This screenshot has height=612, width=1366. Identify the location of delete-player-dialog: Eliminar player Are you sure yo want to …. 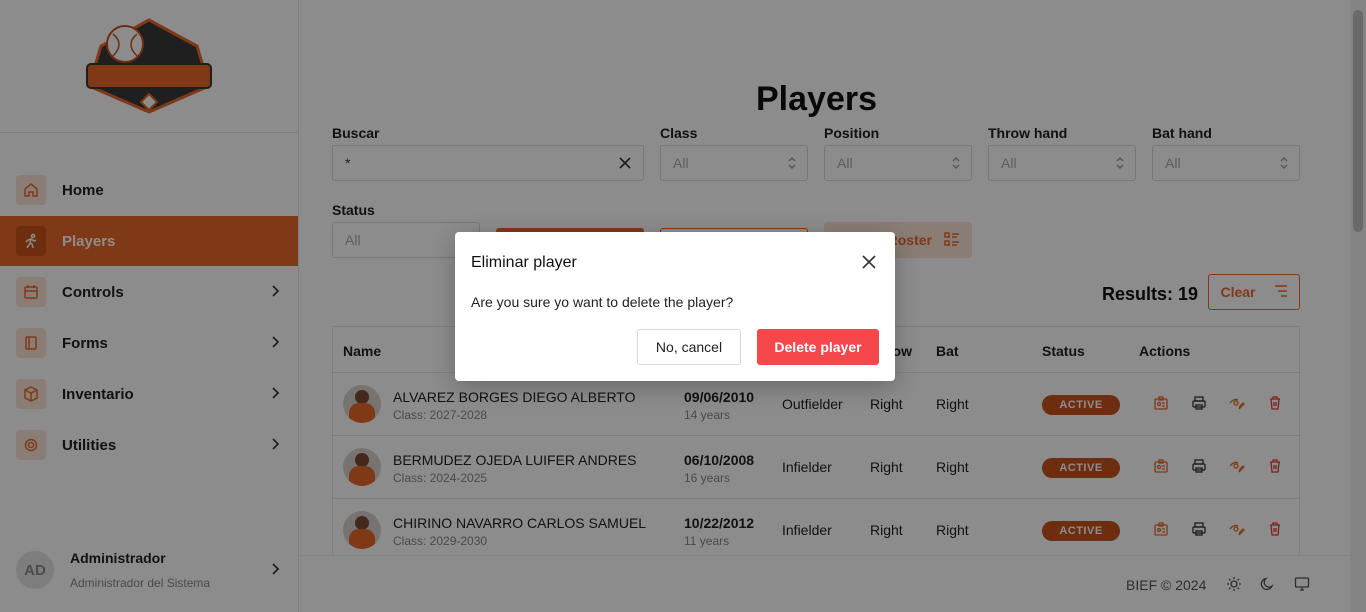
(675, 306).